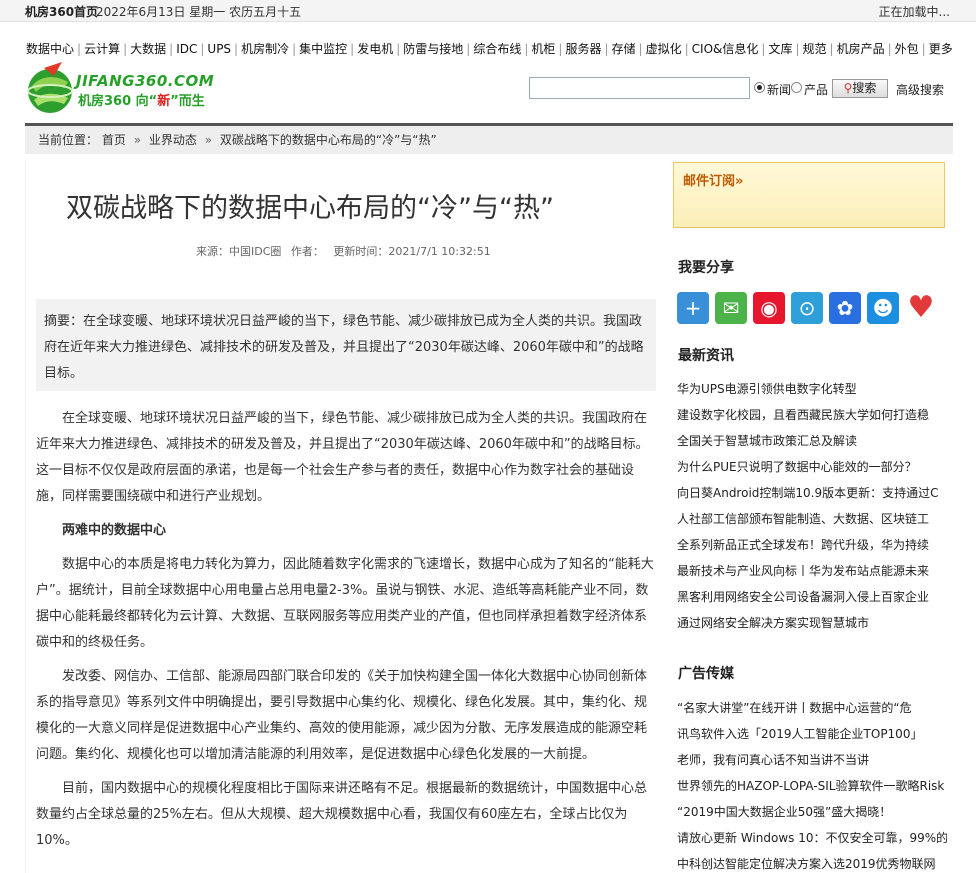 The image size is (976, 873). What do you see at coordinates (769, 308) in the screenshot?
I see `weibo-icon: ◉` at bounding box center [769, 308].